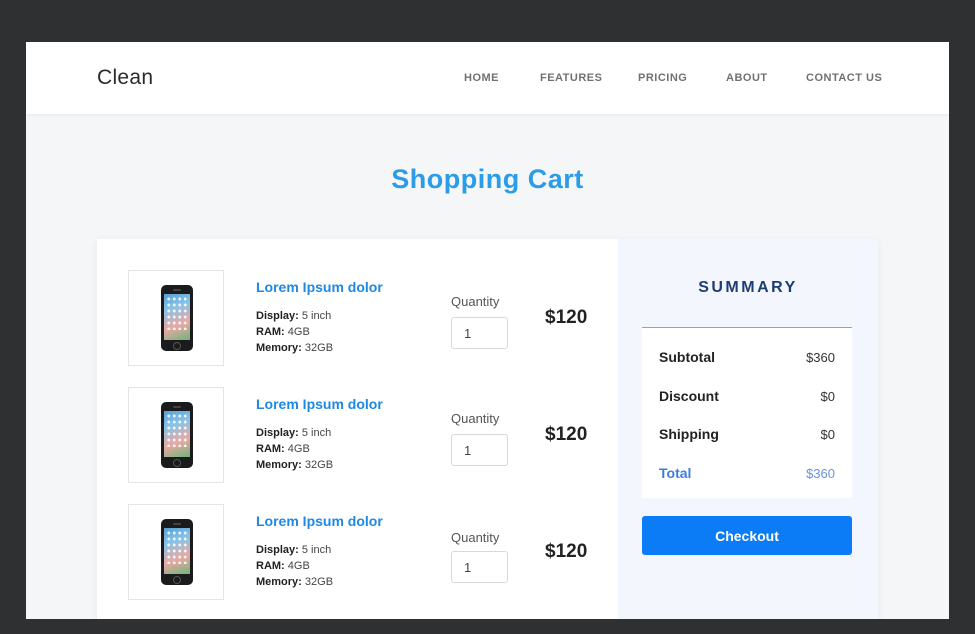 Image resolution: width=975 pixels, height=634 pixels. What do you see at coordinates (675, 473) in the screenshot?
I see `summary-label: Total` at bounding box center [675, 473].